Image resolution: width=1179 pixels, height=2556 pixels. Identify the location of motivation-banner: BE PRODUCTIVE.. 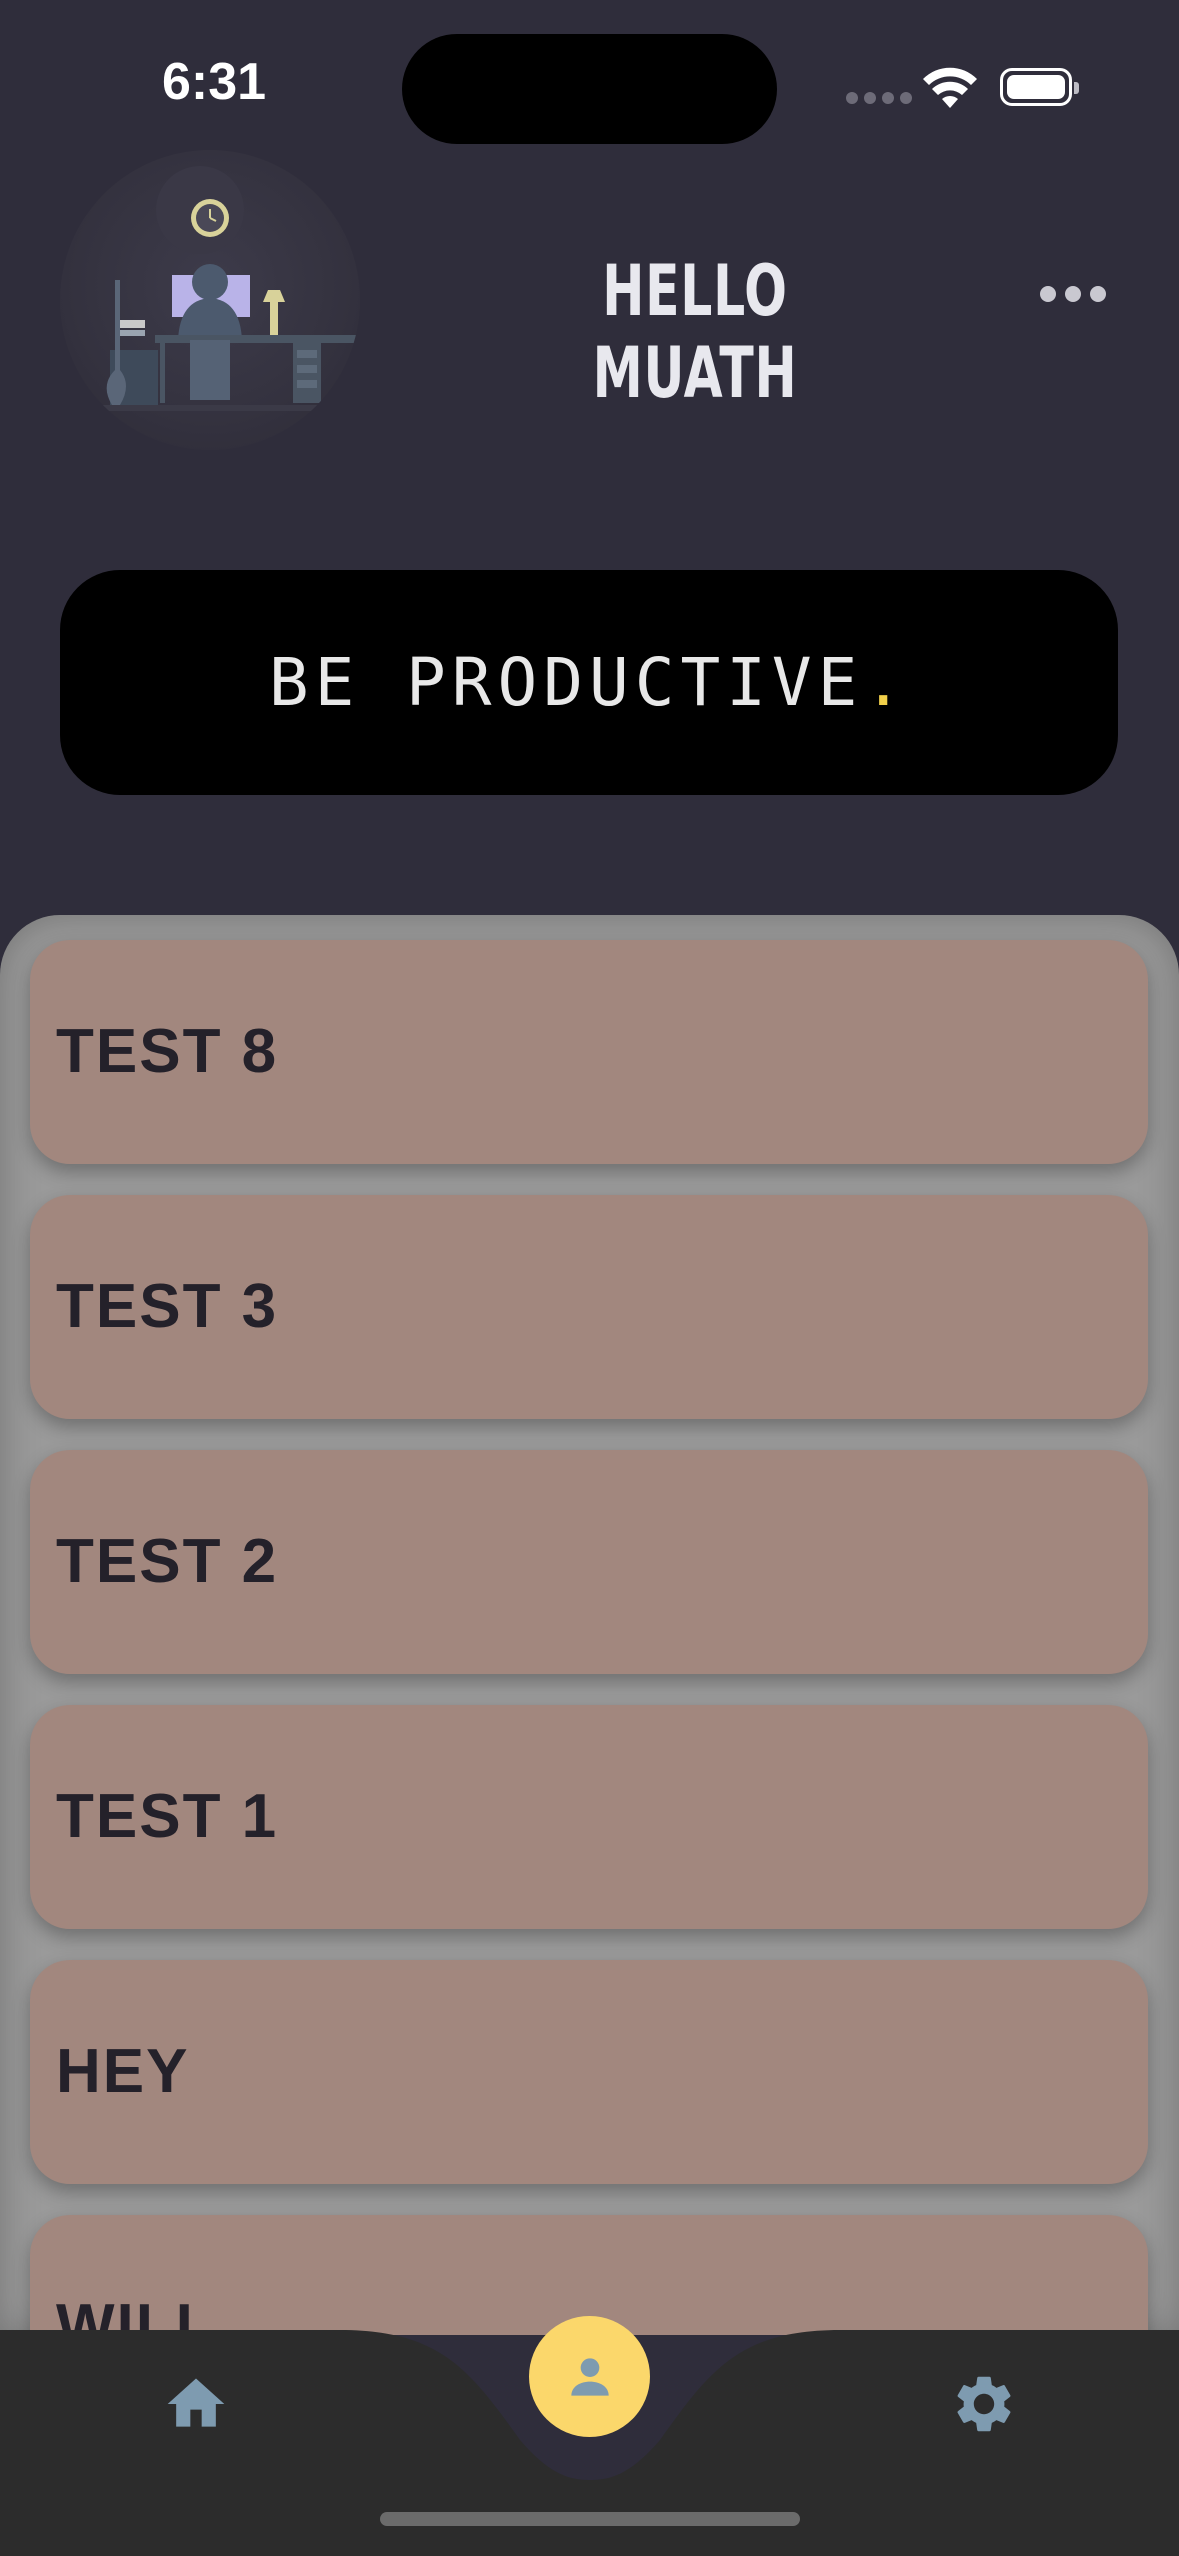
(589, 682).